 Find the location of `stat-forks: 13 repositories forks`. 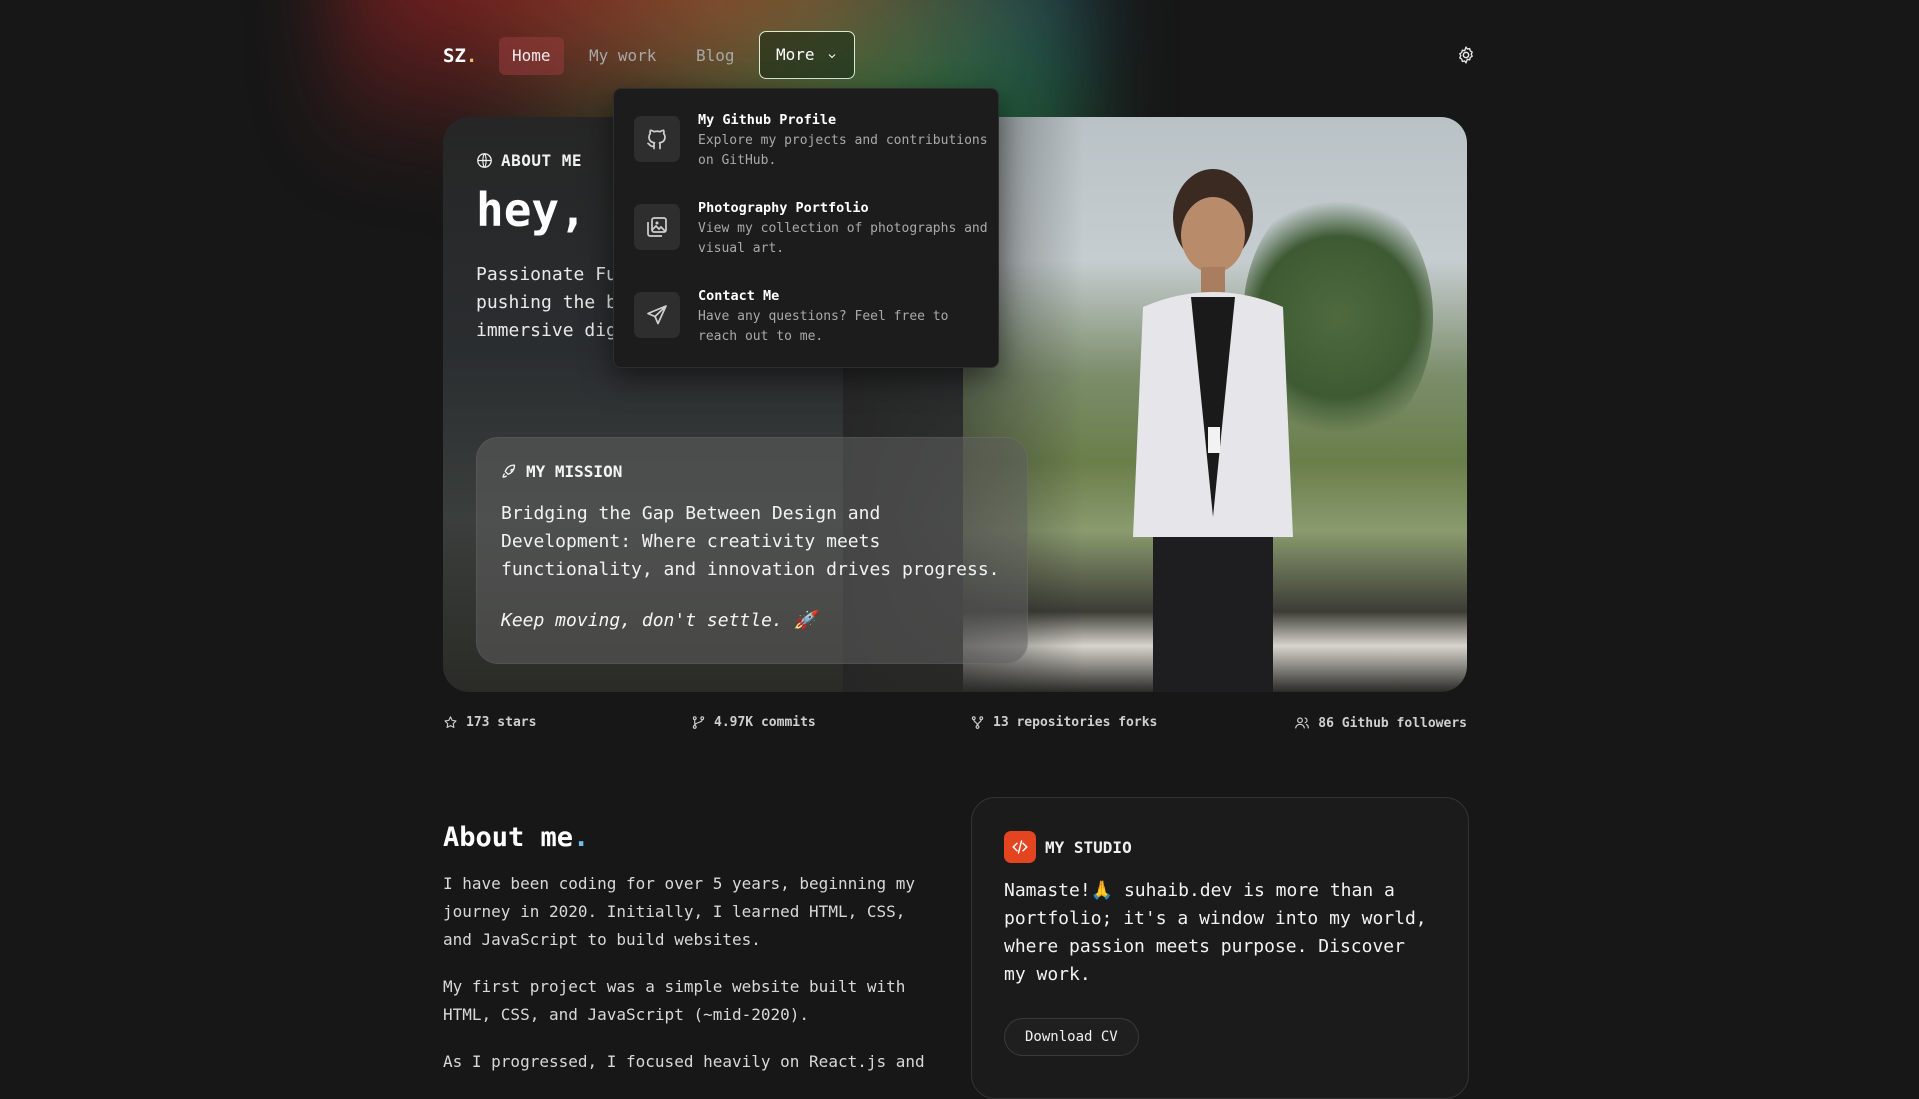

stat-forks: 13 repositories forks is located at coordinates (1063, 722).